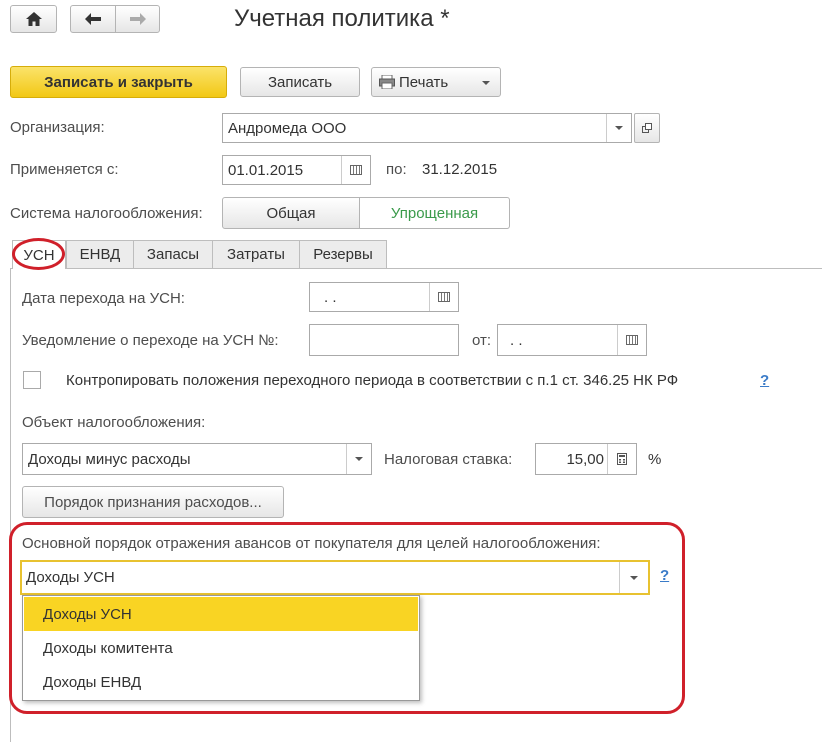 The width and height of the screenshot is (822, 742). I want to click on transition-date-field: . ., so click(384, 297).